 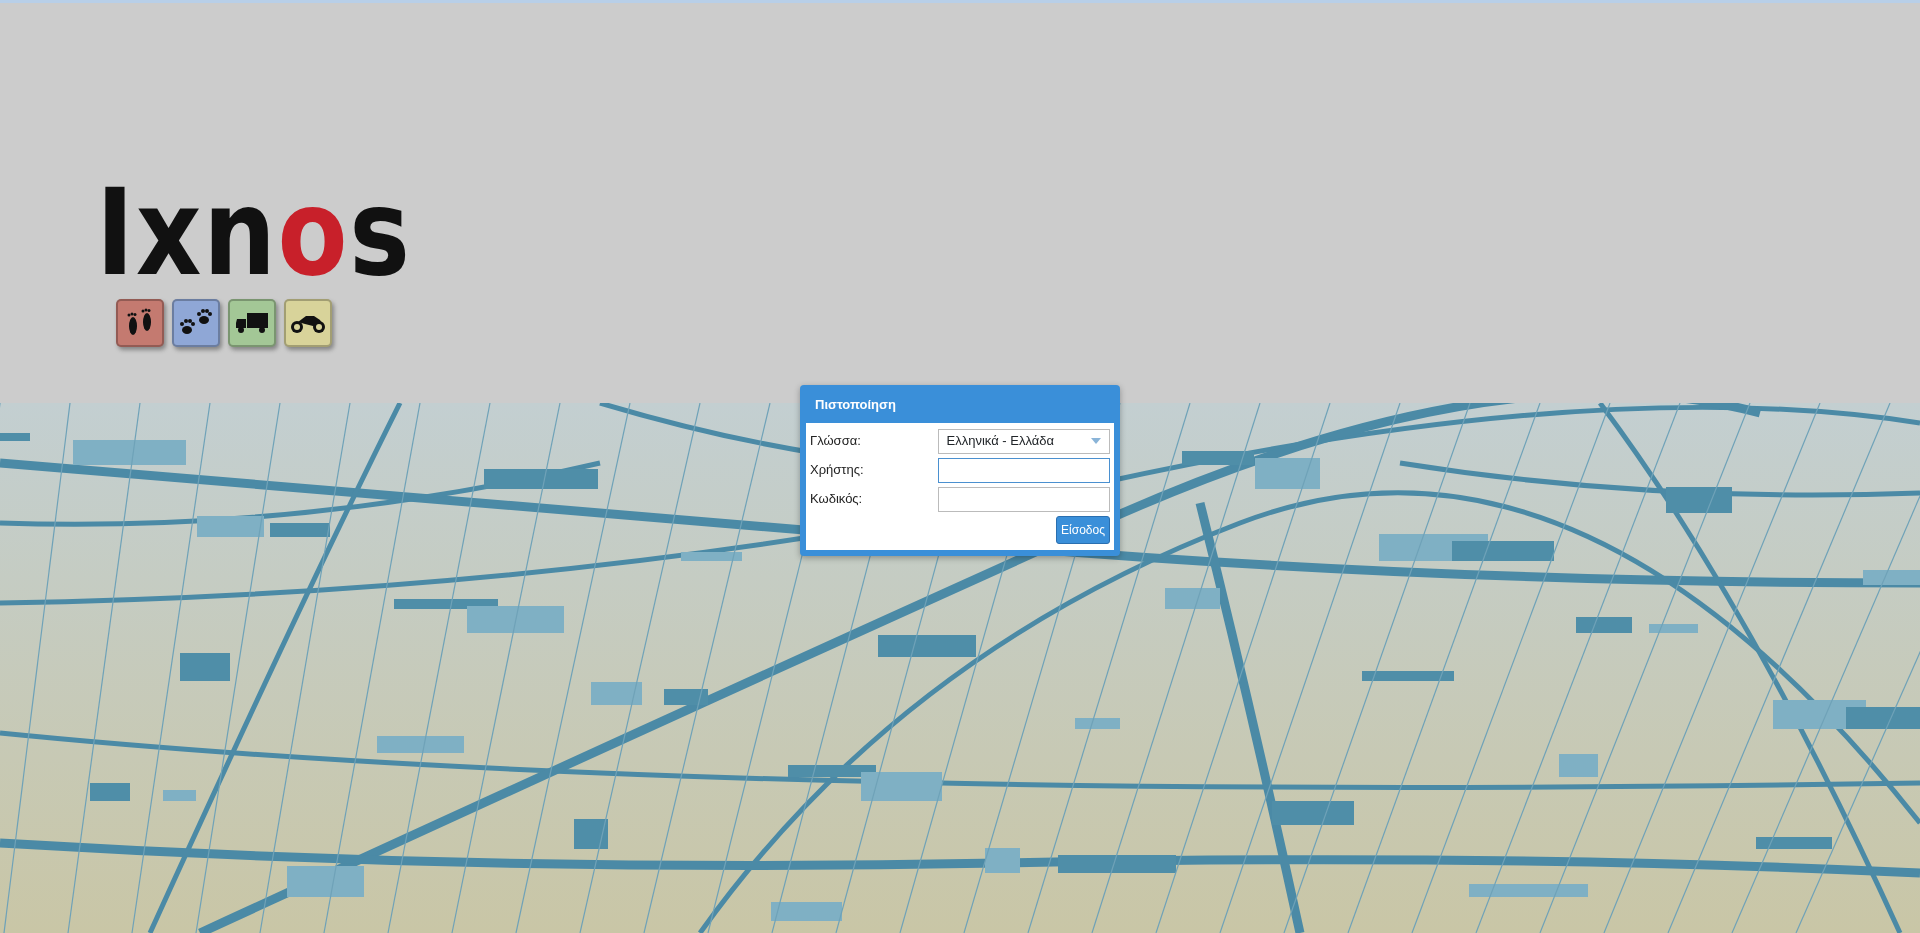 What do you see at coordinates (837, 499) in the screenshot?
I see `field-label: Κωδικός:` at bounding box center [837, 499].